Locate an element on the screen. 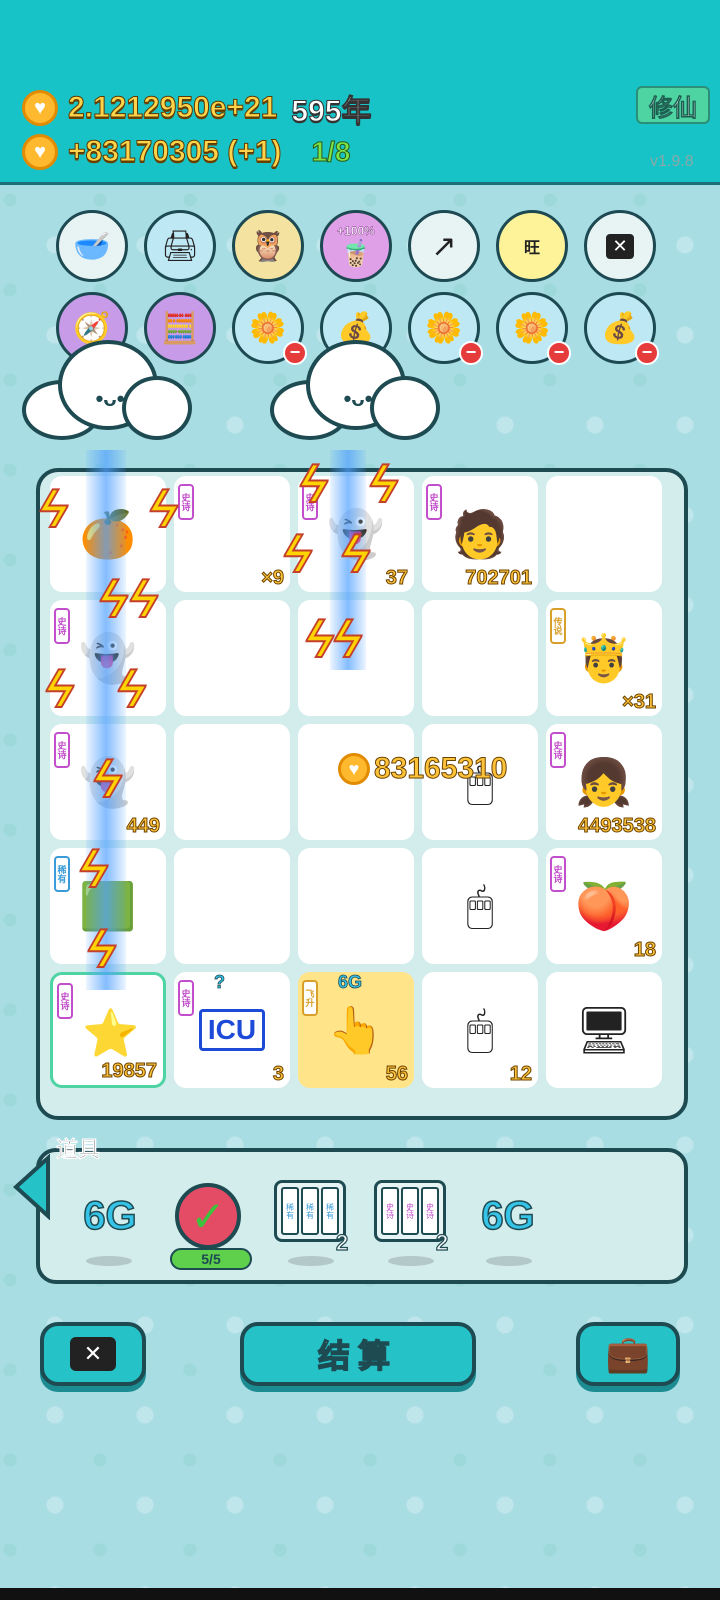 This screenshot has height=1600, width=720. hand-icon: 👆 is located at coordinates (356, 1029).